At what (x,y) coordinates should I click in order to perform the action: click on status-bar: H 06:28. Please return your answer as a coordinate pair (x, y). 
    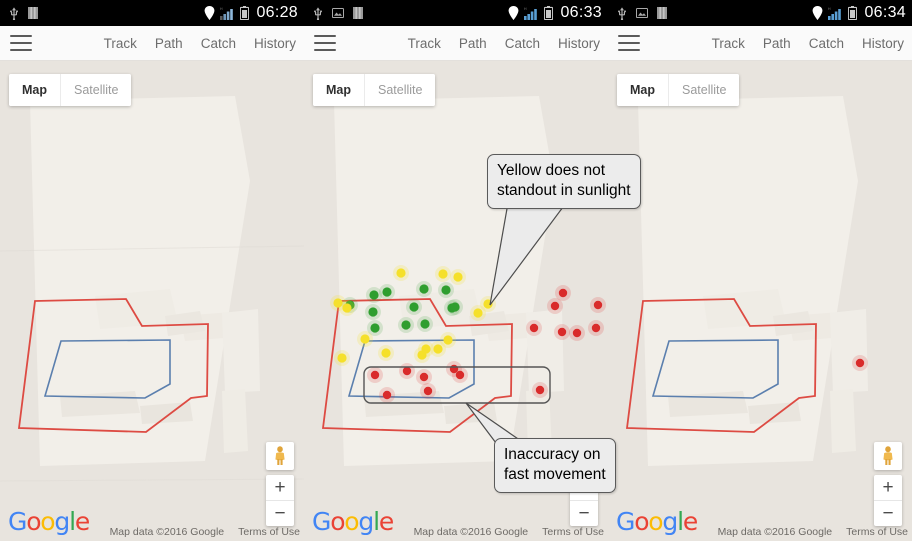
    Looking at the image, I should click on (152, 13).